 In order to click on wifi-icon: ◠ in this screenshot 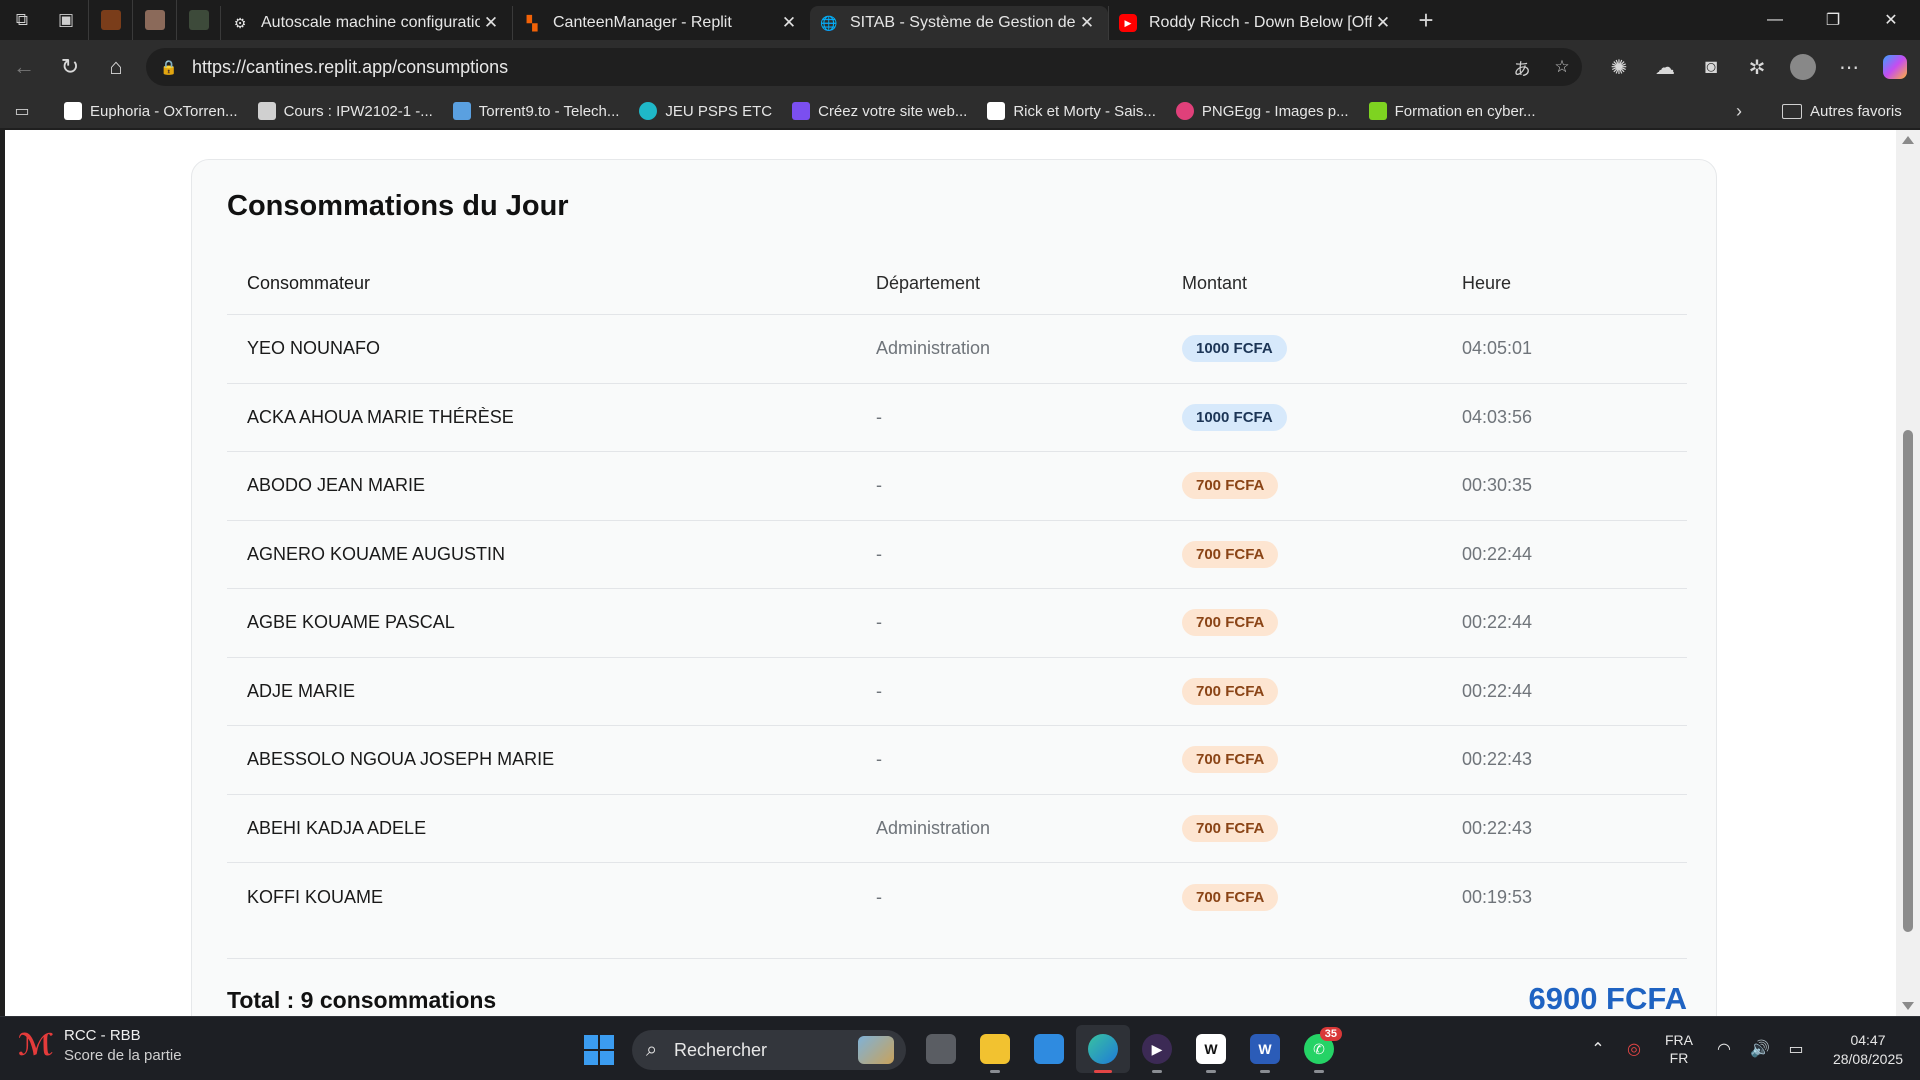, I will do `click(1724, 1049)`.